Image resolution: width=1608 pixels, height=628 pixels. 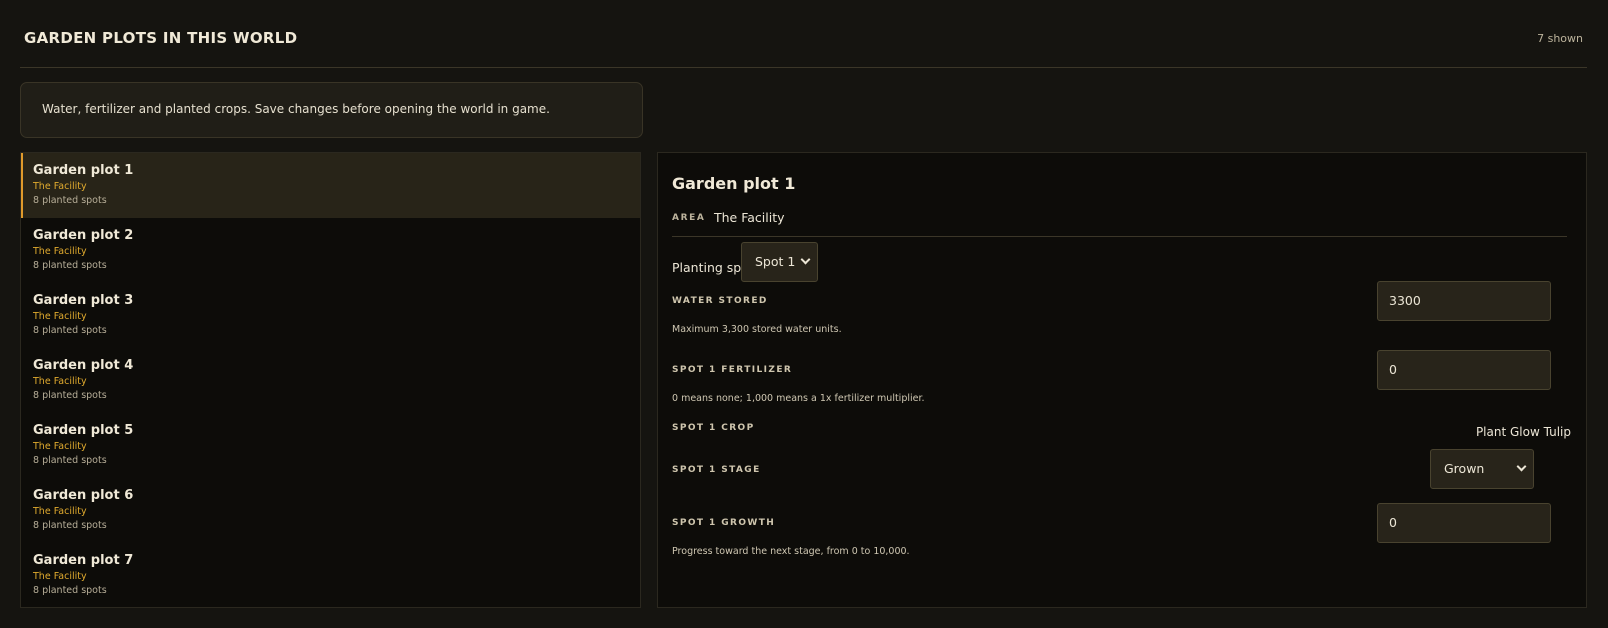 What do you see at coordinates (330, 250) in the screenshot?
I see `plot-list-item: Garden plot 2 The Facility 8 planted spots` at bounding box center [330, 250].